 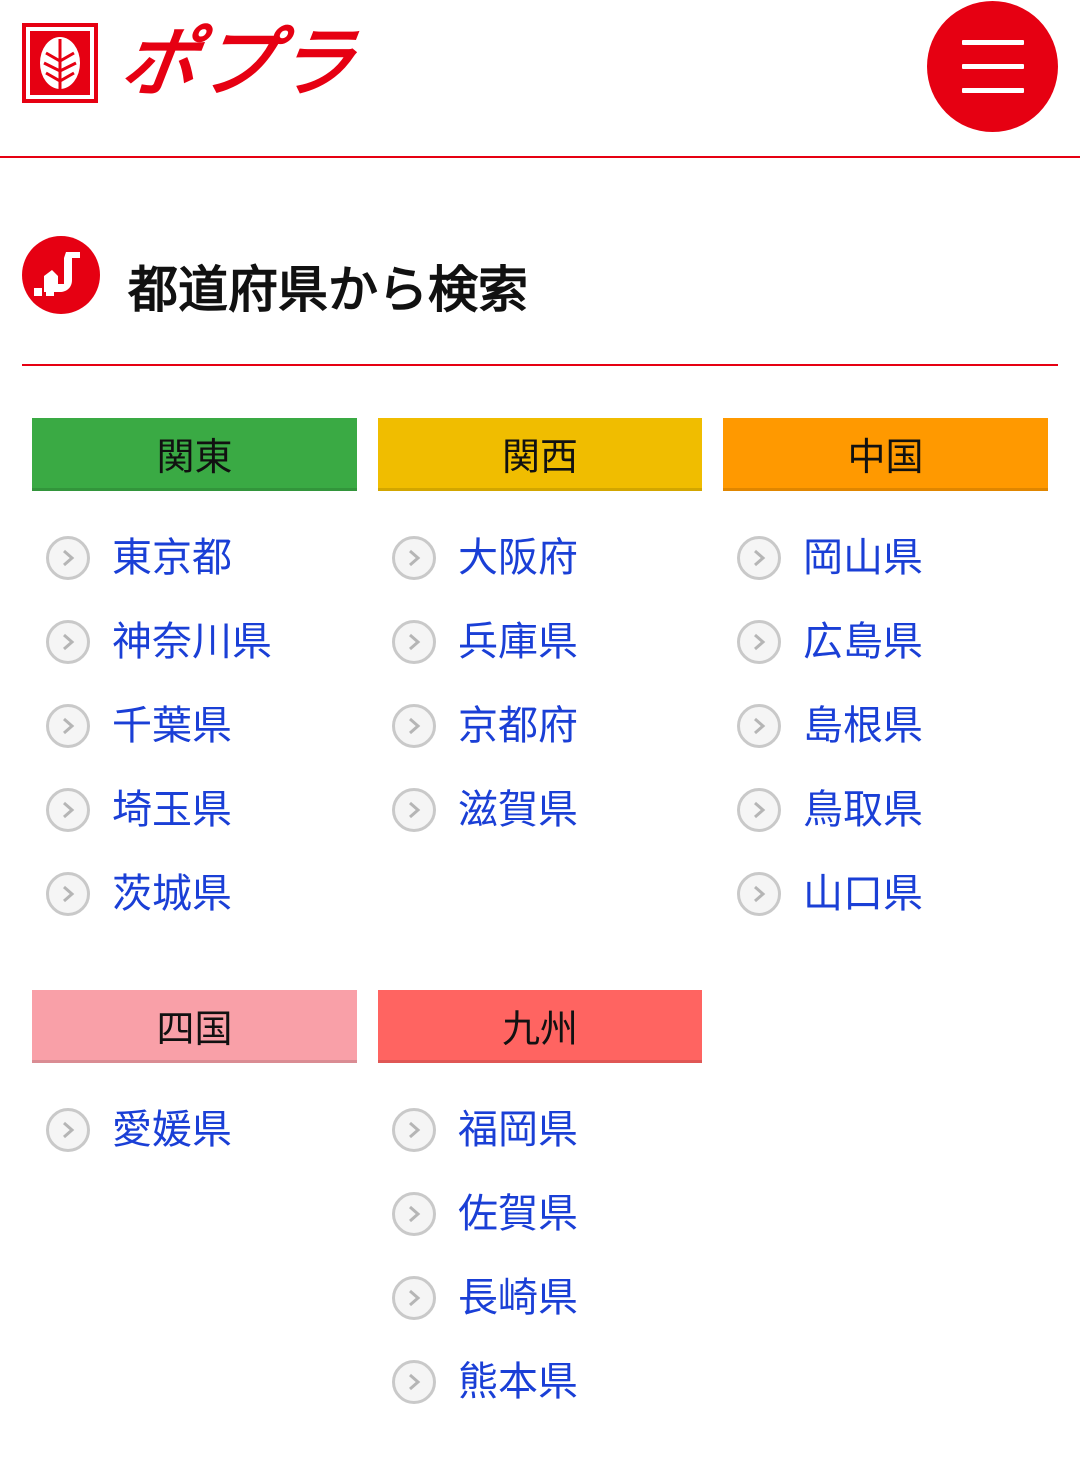 I want to click on list-item: 長崎県, so click(x=540, y=1298).